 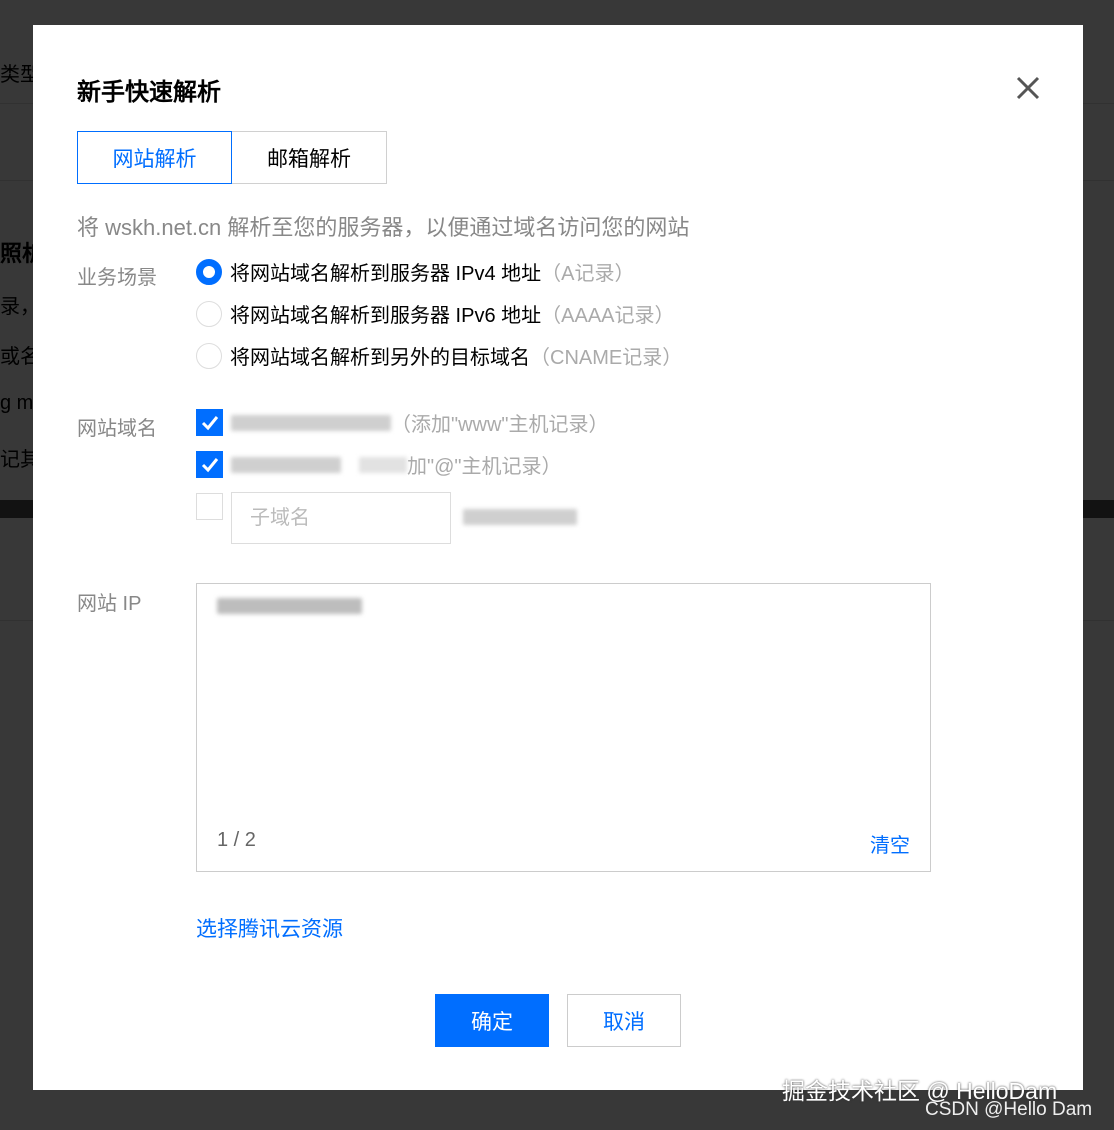 I want to click on ip-counter: 1 / 2, so click(x=236, y=840).